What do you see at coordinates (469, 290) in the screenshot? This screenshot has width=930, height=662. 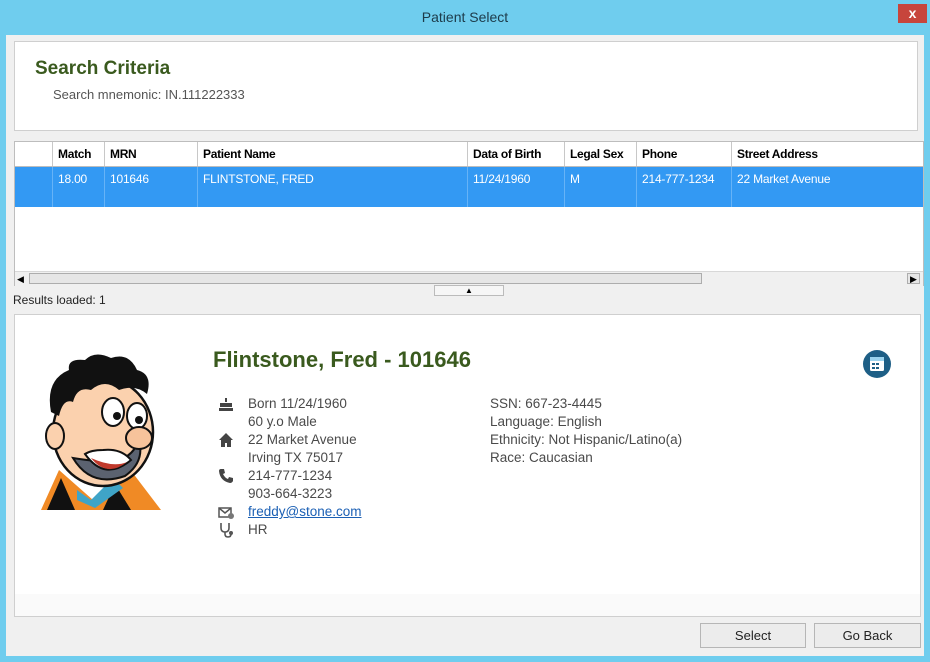 I see `splitter-collapse-handle: ▲` at bounding box center [469, 290].